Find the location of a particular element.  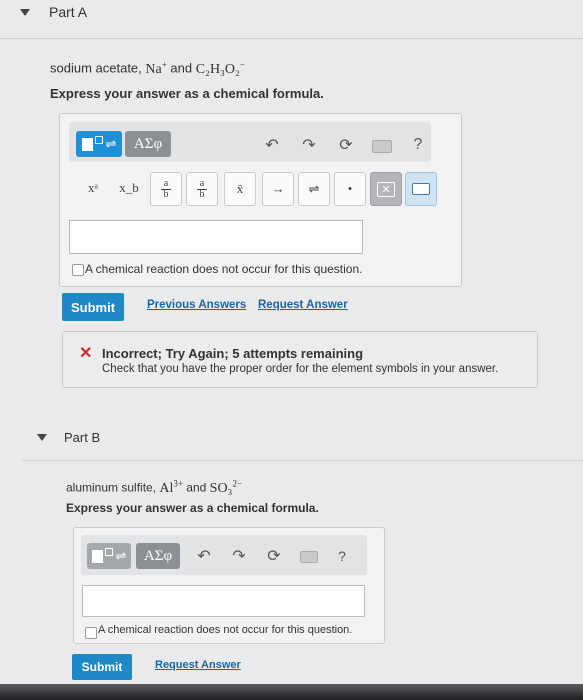

no-reaction-checkbox-part-b is located at coordinates (91, 633).